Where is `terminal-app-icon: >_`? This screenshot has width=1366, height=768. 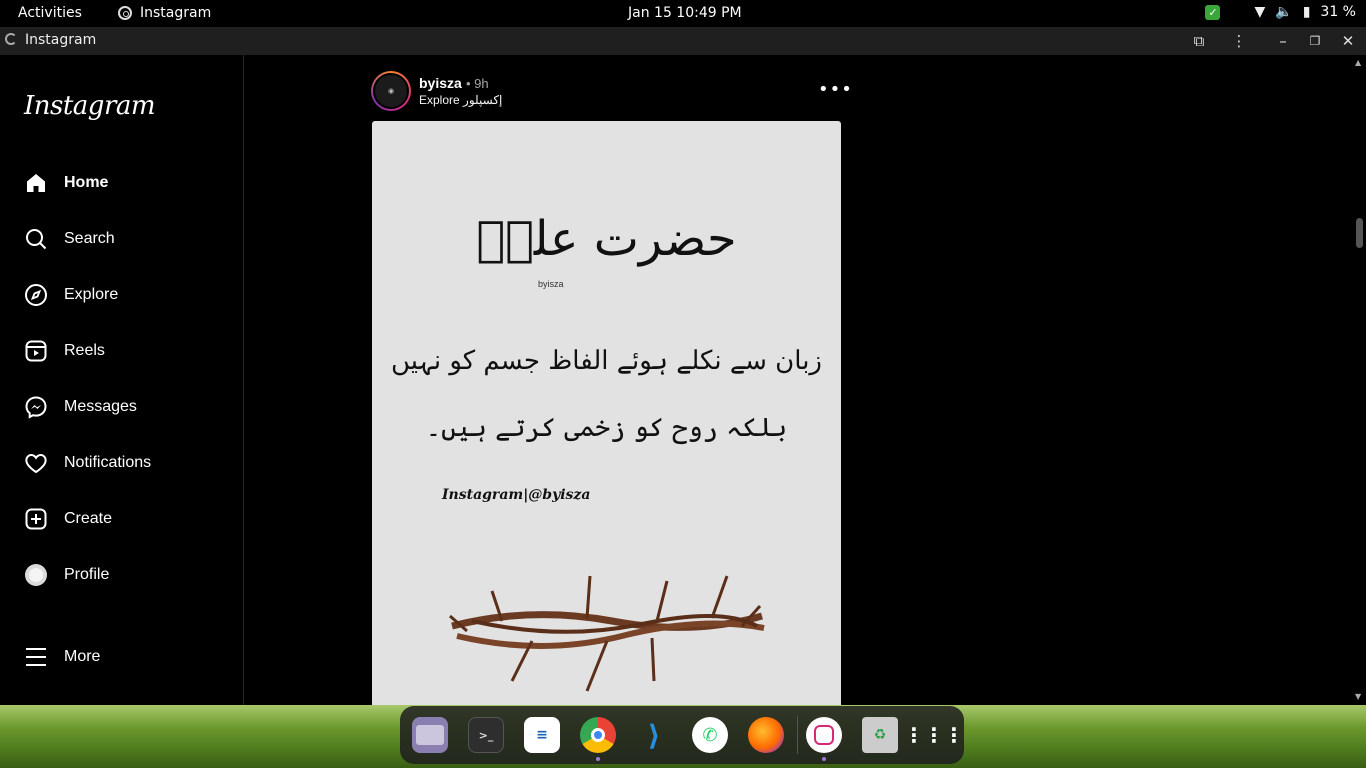 terminal-app-icon: >_ is located at coordinates (486, 735).